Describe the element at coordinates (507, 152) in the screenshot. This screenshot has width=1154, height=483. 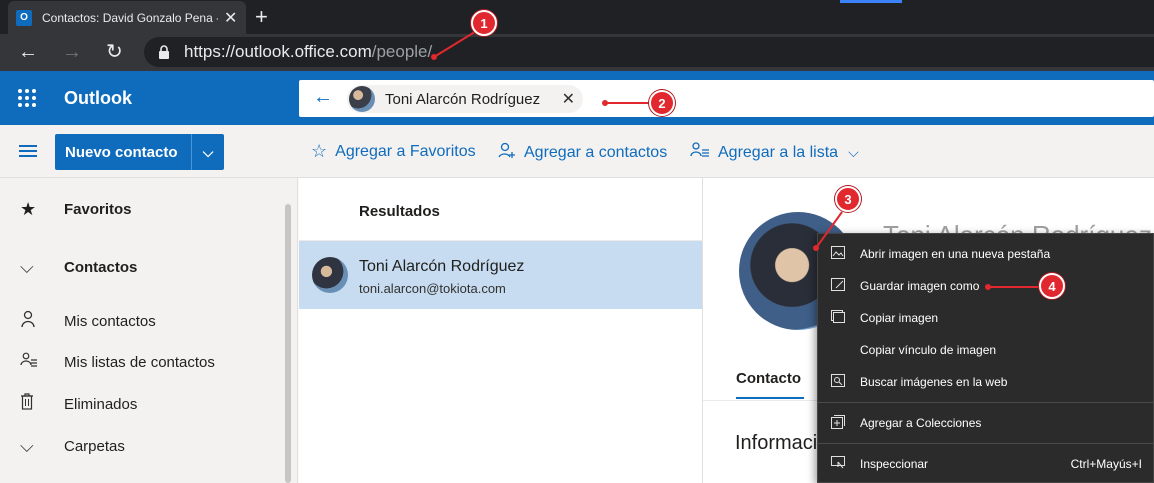
I see `add-person-icon` at that location.